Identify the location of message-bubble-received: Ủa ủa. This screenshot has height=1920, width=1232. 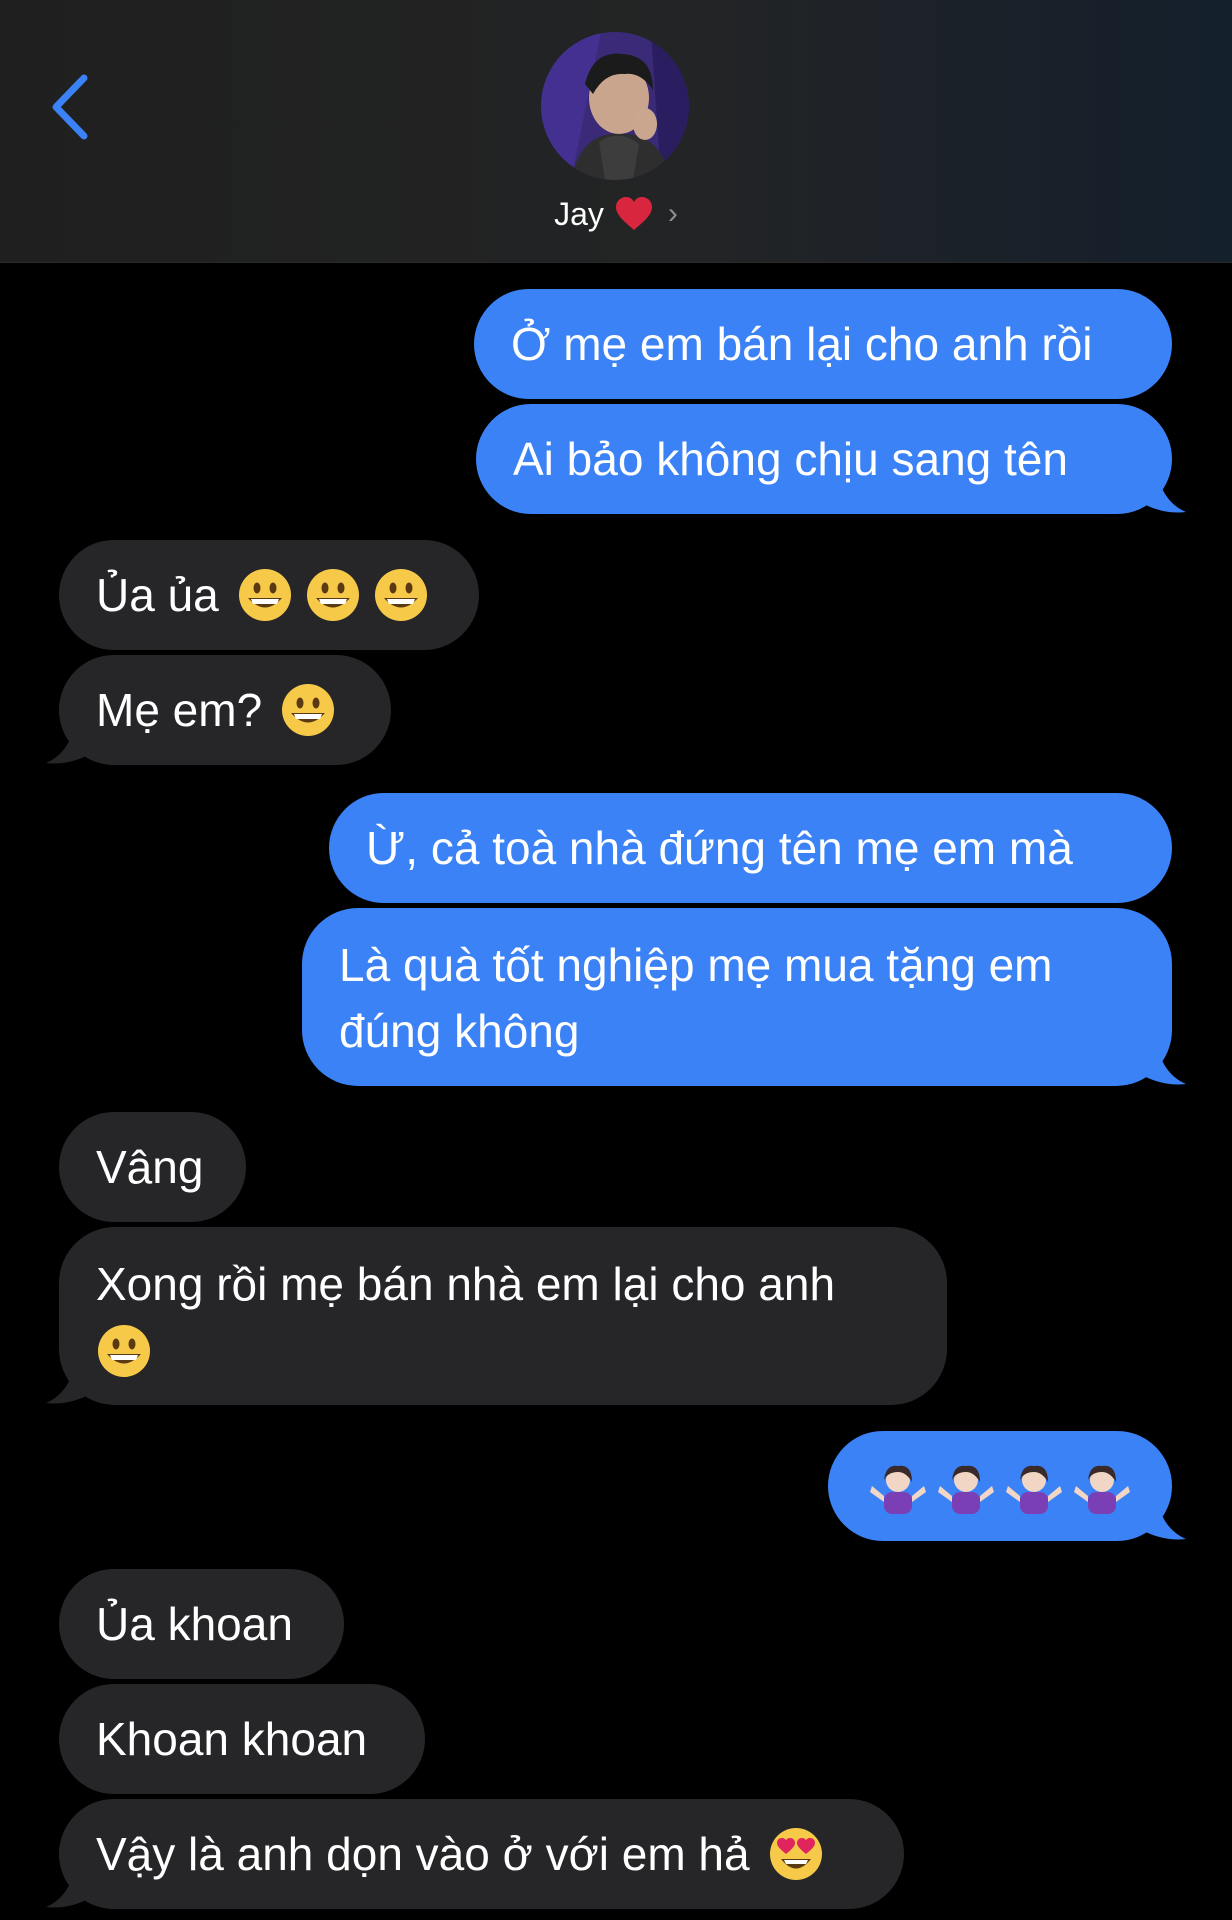
(269, 595).